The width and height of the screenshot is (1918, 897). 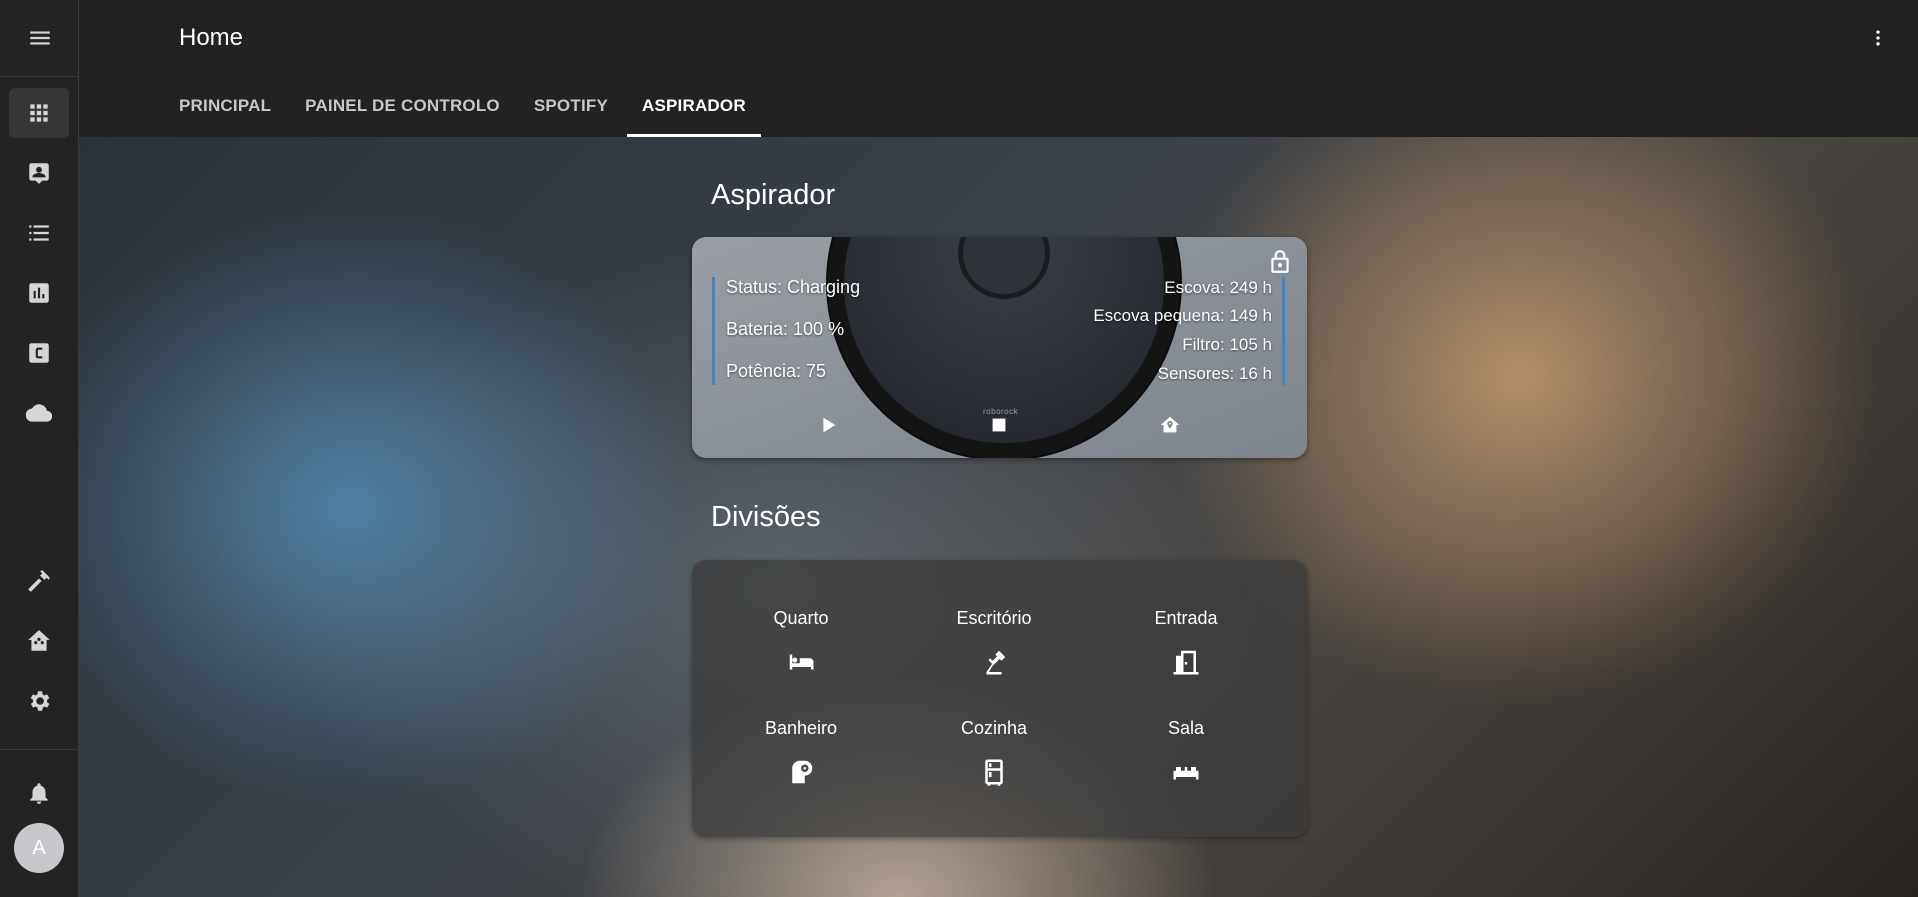 I want to click on tab-spotify: SPOTIFY, so click(x=571, y=116).